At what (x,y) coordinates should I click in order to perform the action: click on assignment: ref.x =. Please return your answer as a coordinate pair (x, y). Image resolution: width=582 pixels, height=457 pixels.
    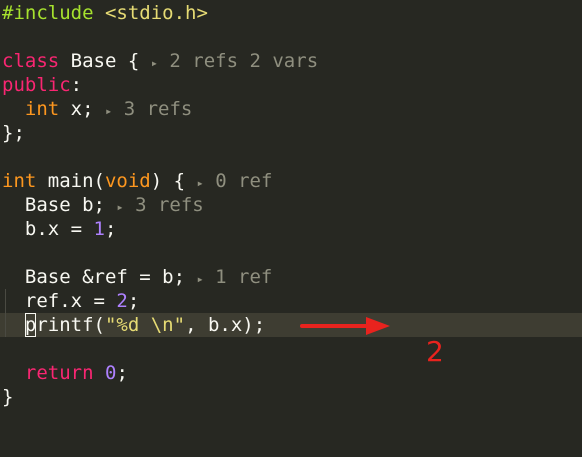
    Looking at the image, I should click on (59, 301).